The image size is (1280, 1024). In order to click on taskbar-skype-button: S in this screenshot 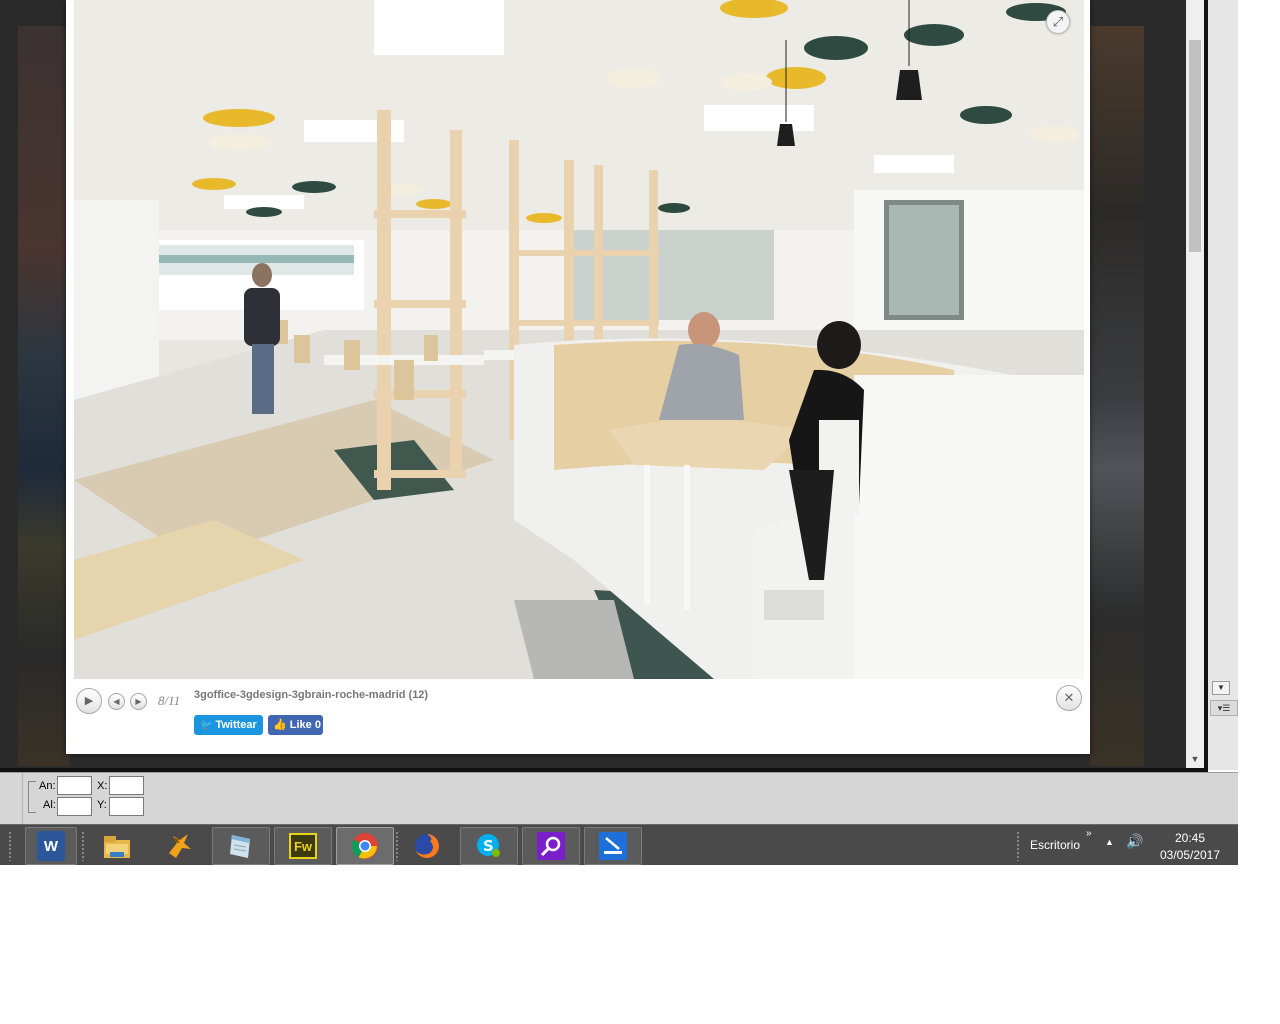, I will do `click(489, 846)`.